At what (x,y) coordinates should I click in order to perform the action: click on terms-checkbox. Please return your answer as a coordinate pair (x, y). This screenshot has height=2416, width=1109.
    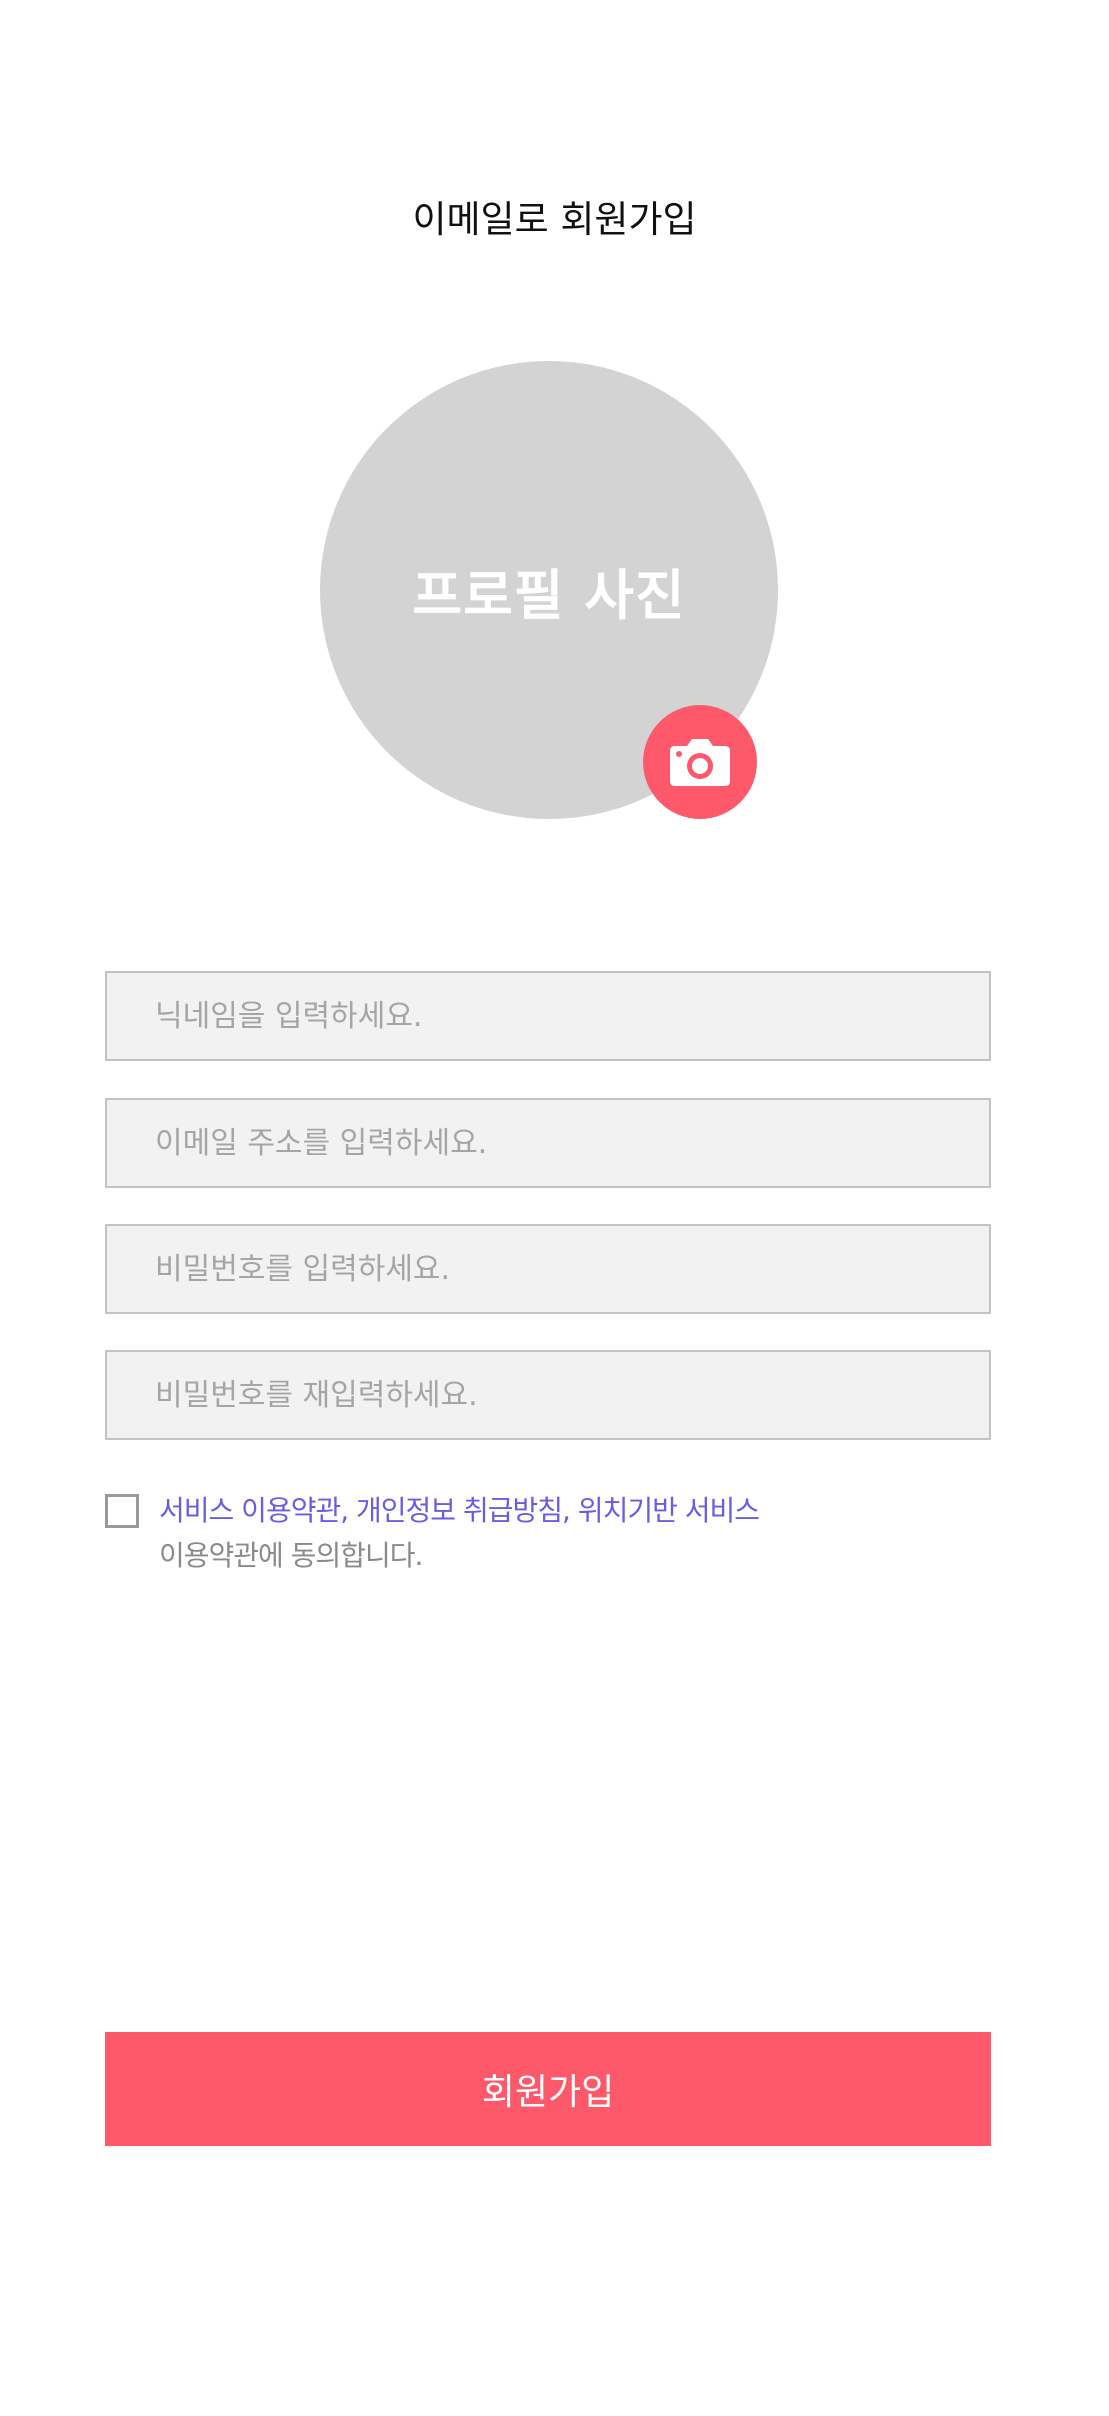
    Looking at the image, I should click on (122, 1511).